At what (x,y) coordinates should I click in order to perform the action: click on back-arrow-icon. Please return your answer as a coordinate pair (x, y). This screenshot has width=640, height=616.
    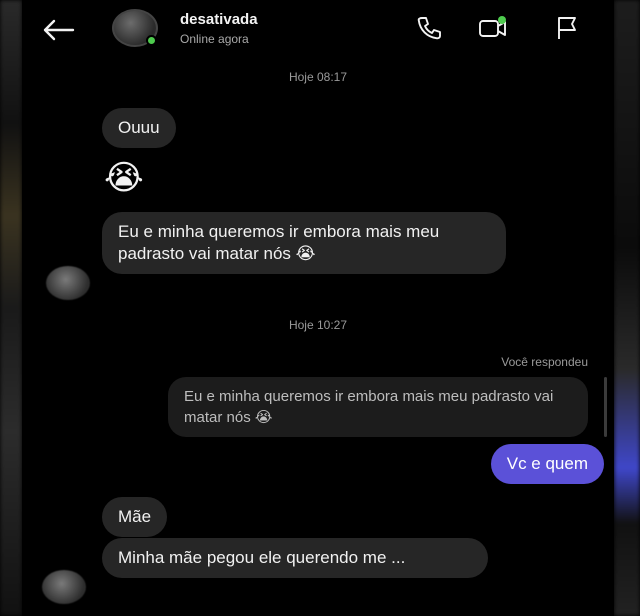
    Looking at the image, I should click on (59, 30).